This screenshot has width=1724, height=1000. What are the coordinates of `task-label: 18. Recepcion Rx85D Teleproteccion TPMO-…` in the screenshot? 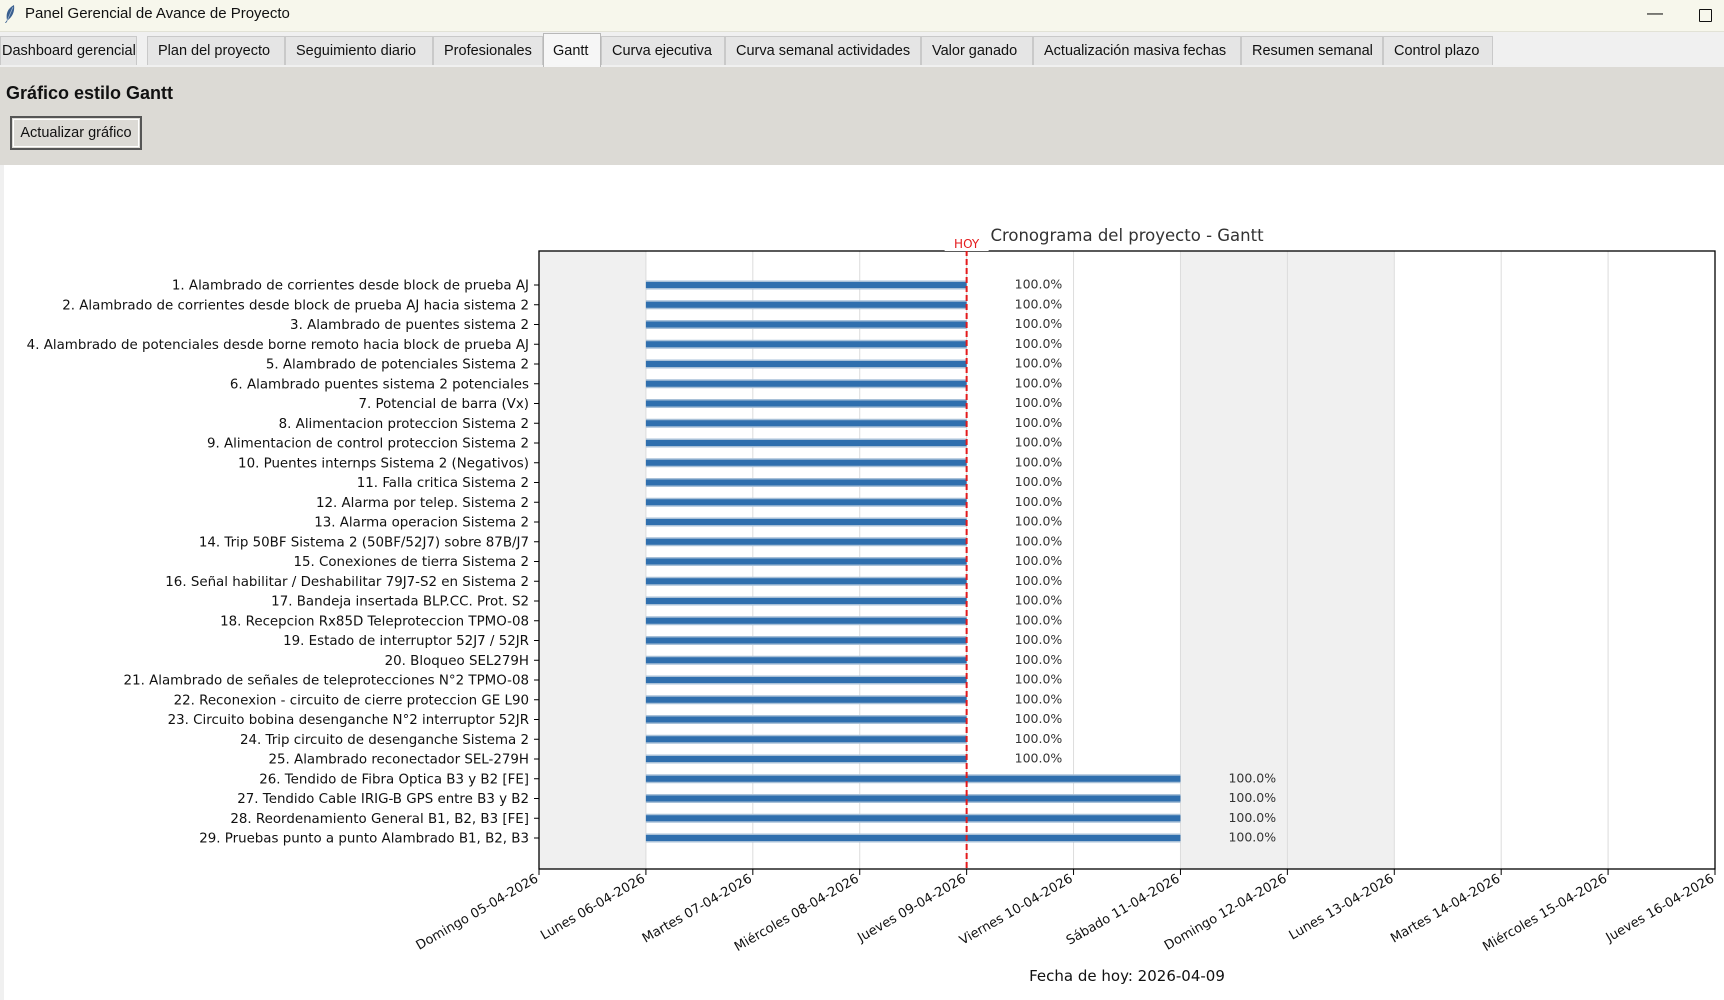 It's located at (374, 621).